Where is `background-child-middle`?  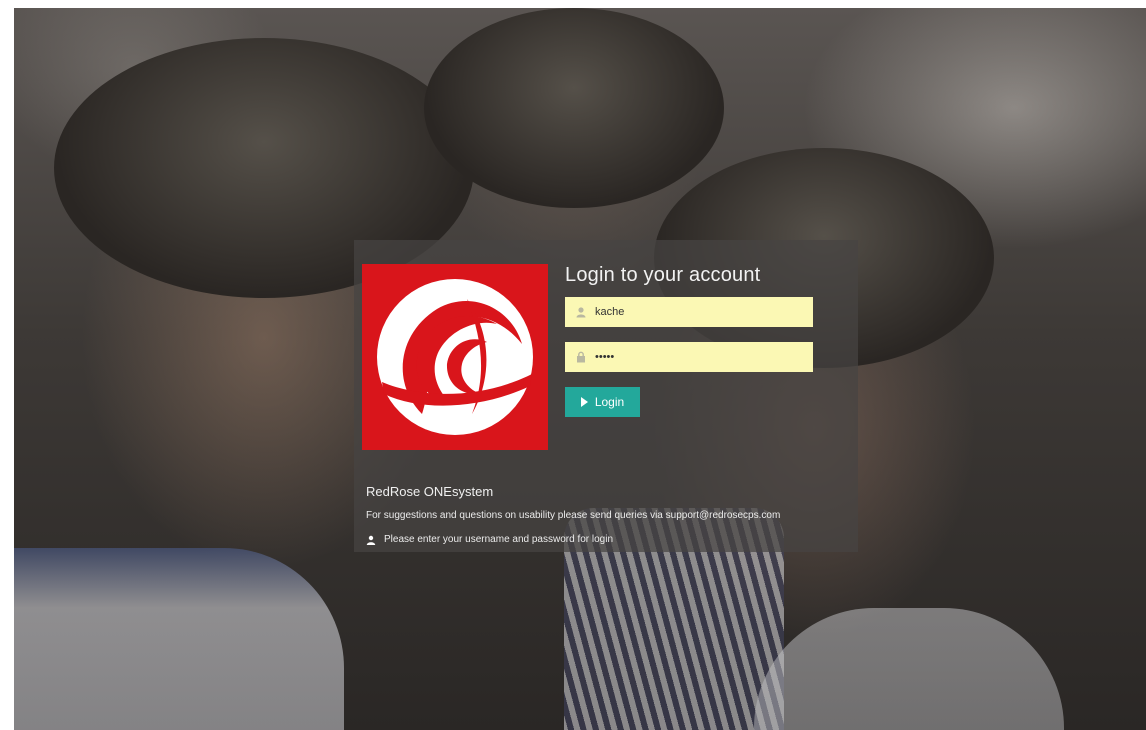
background-child-middle is located at coordinates (574, 108).